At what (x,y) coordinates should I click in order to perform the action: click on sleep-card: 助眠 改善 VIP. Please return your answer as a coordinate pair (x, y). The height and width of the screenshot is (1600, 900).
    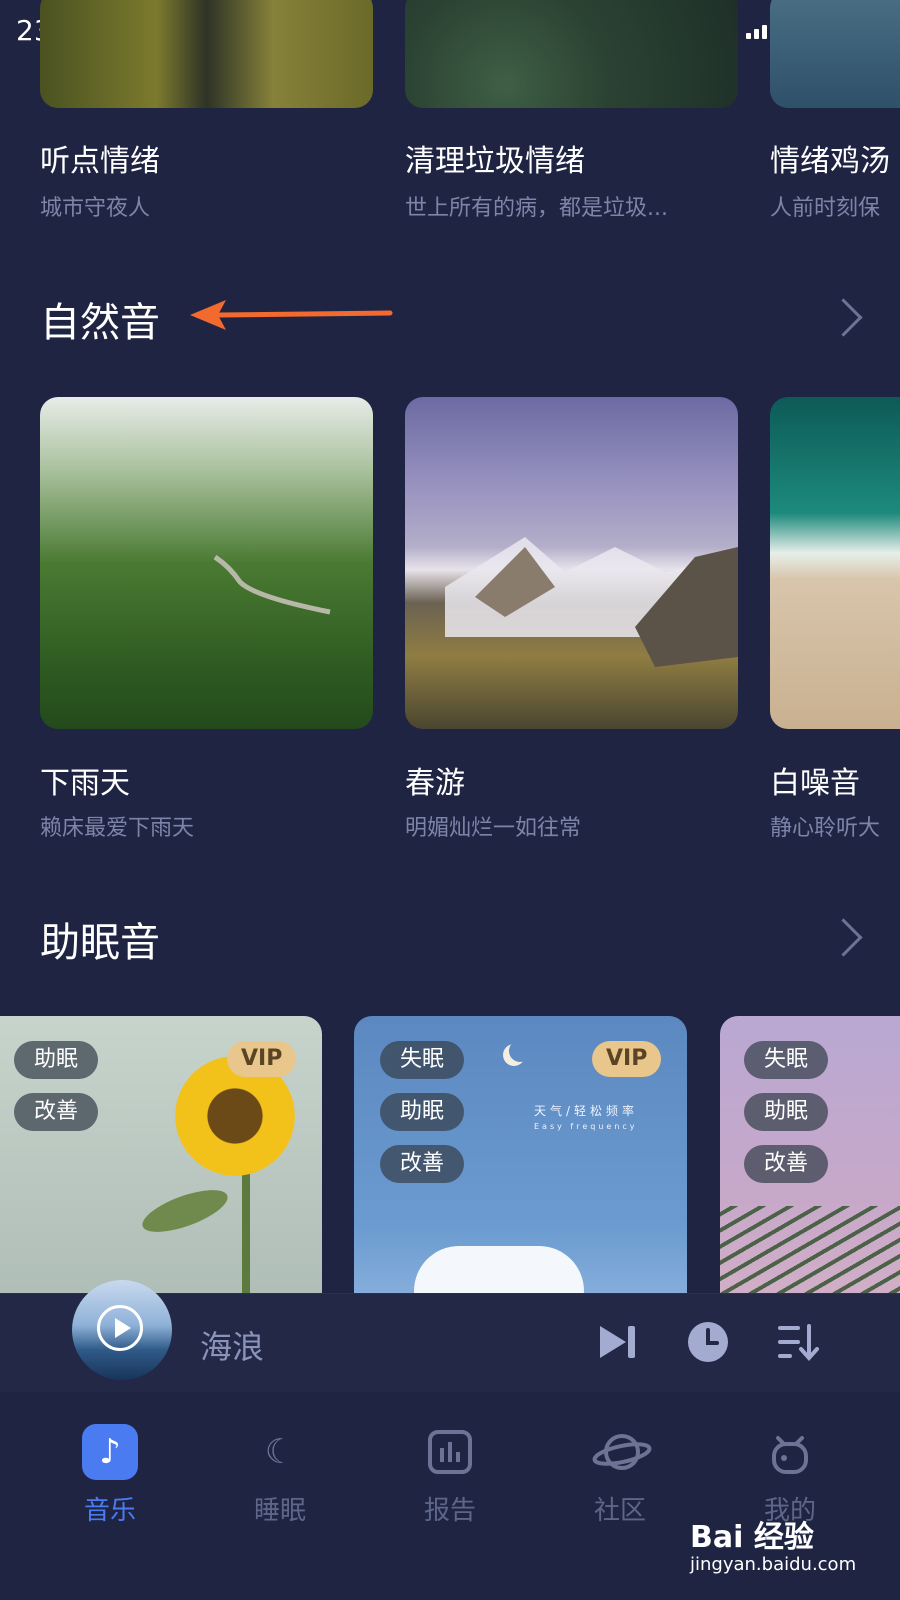
    Looking at the image, I should click on (161, 1166).